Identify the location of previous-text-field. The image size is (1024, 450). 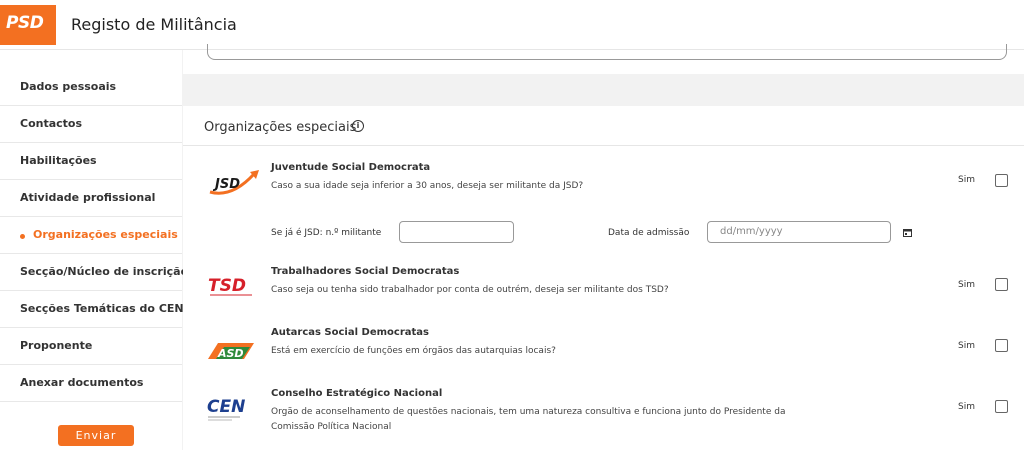
(607, 52).